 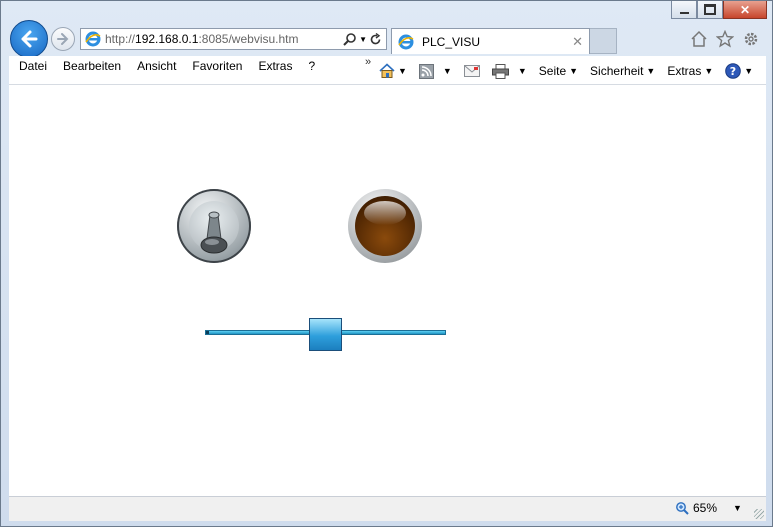 What do you see at coordinates (93, 39) in the screenshot?
I see `ie-logo-icon` at bounding box center [93, 39].